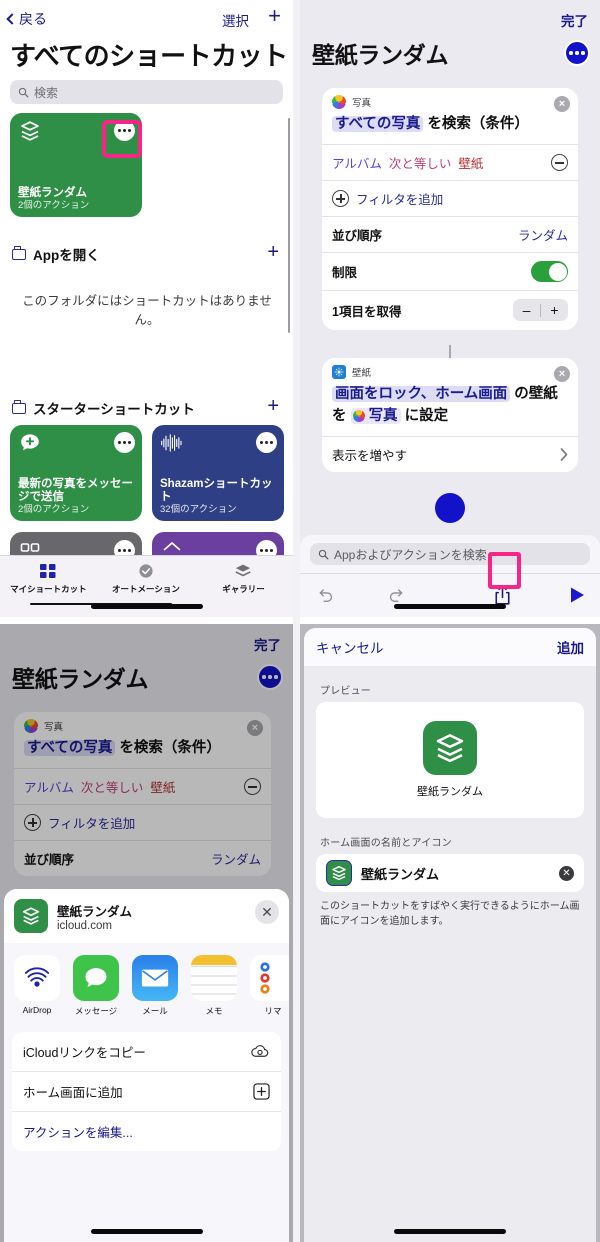 This screenshot has height=1242, width=600. What do you see at coordinates (48, 571) in the screenshot?
I see `grid-icon` at bounding box center [48, 571].